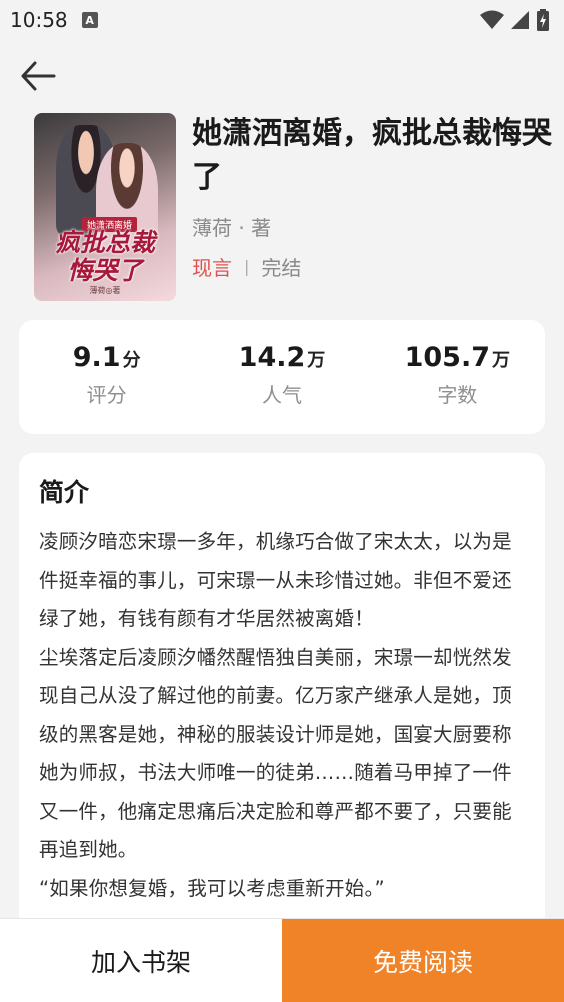  Describe the element at coordinates (457, 377) in the screenshot. I see `stat-word-count: 105.7 万 字数` at that location.